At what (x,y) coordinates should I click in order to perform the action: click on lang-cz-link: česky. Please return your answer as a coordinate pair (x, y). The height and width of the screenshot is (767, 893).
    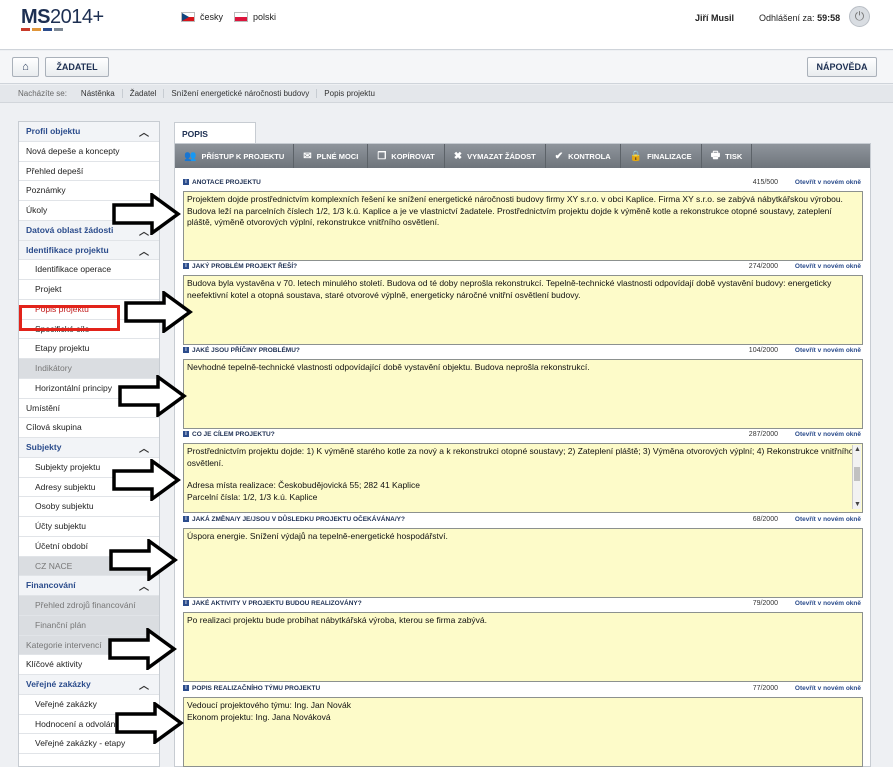
    Looking at the image, I should click on (202, 17).